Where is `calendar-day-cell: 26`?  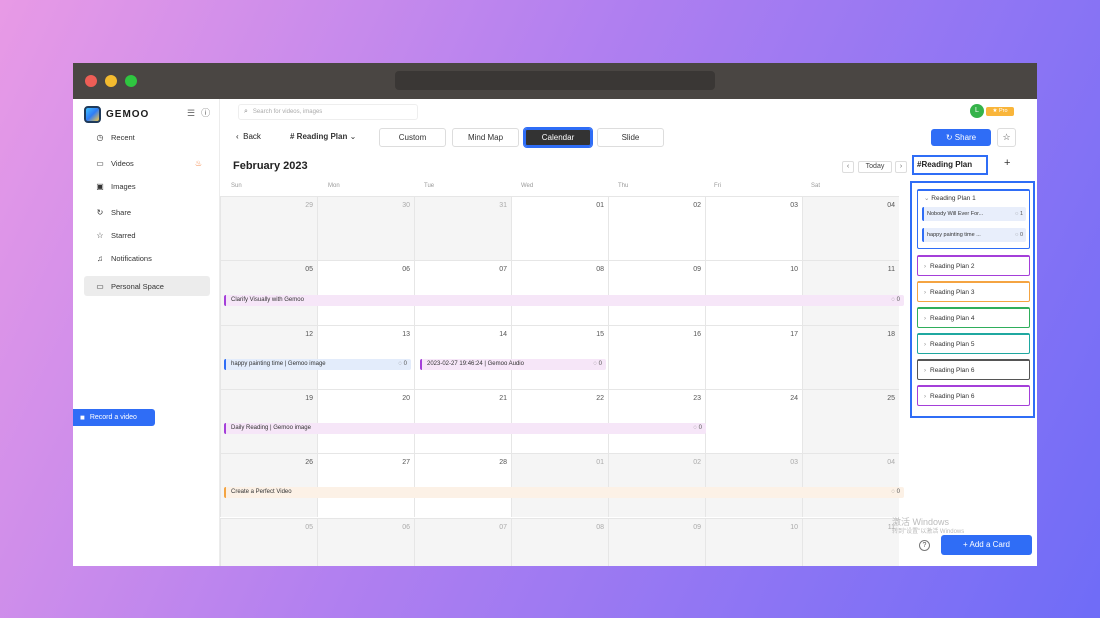 calendar-day-cell: 26 is located at coordinates (268, 485).